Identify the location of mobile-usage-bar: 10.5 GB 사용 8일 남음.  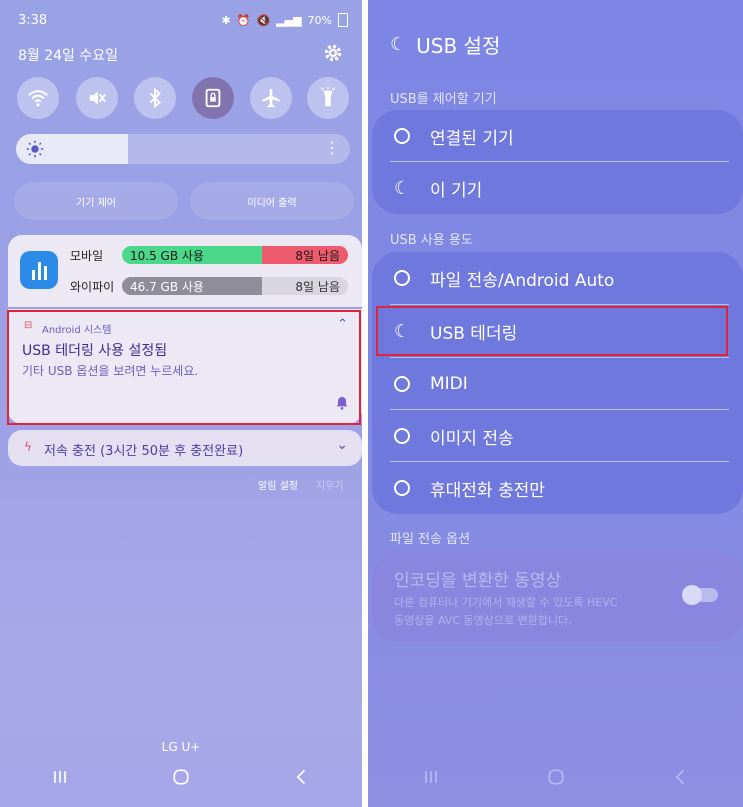
(235, 255).